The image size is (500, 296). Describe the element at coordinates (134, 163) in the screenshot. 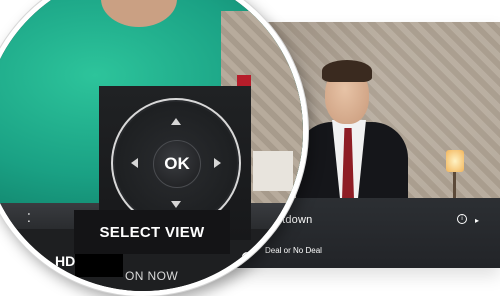

I see `arrow-left-icon` at that location.